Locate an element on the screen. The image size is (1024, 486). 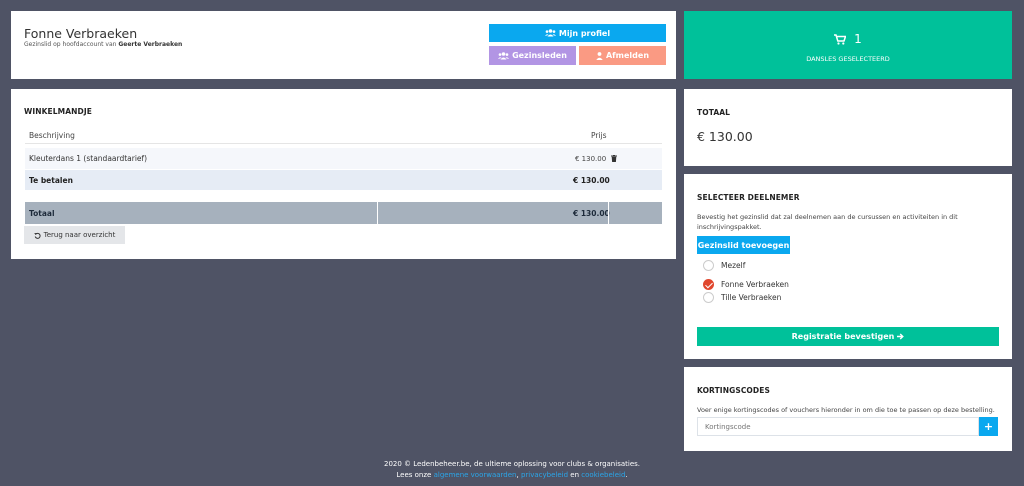
footer-read-prefix: Lees onze is located at coordinates (414, 475).